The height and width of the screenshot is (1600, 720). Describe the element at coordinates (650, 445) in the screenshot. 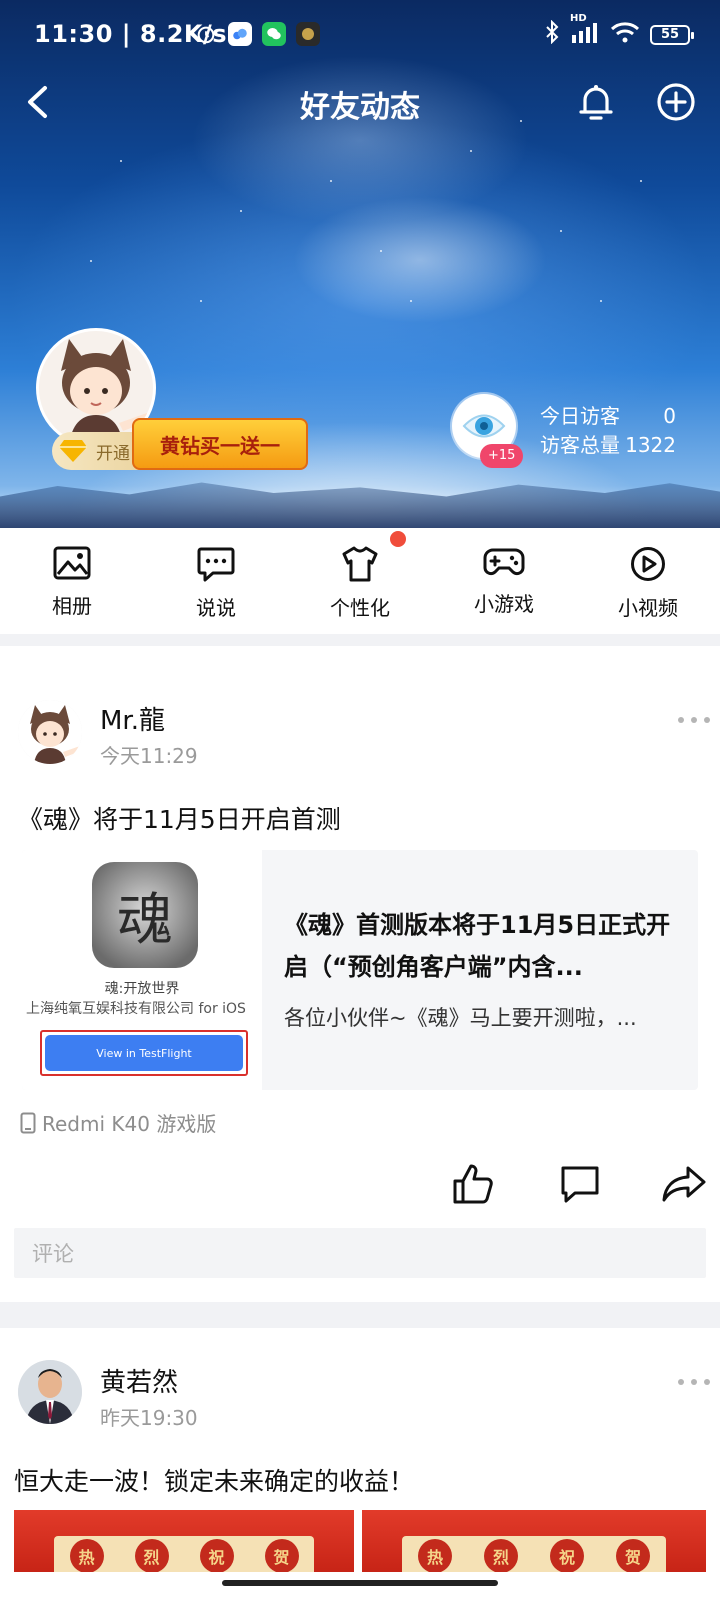

I see `total-visitors-value: 1322` at that location.